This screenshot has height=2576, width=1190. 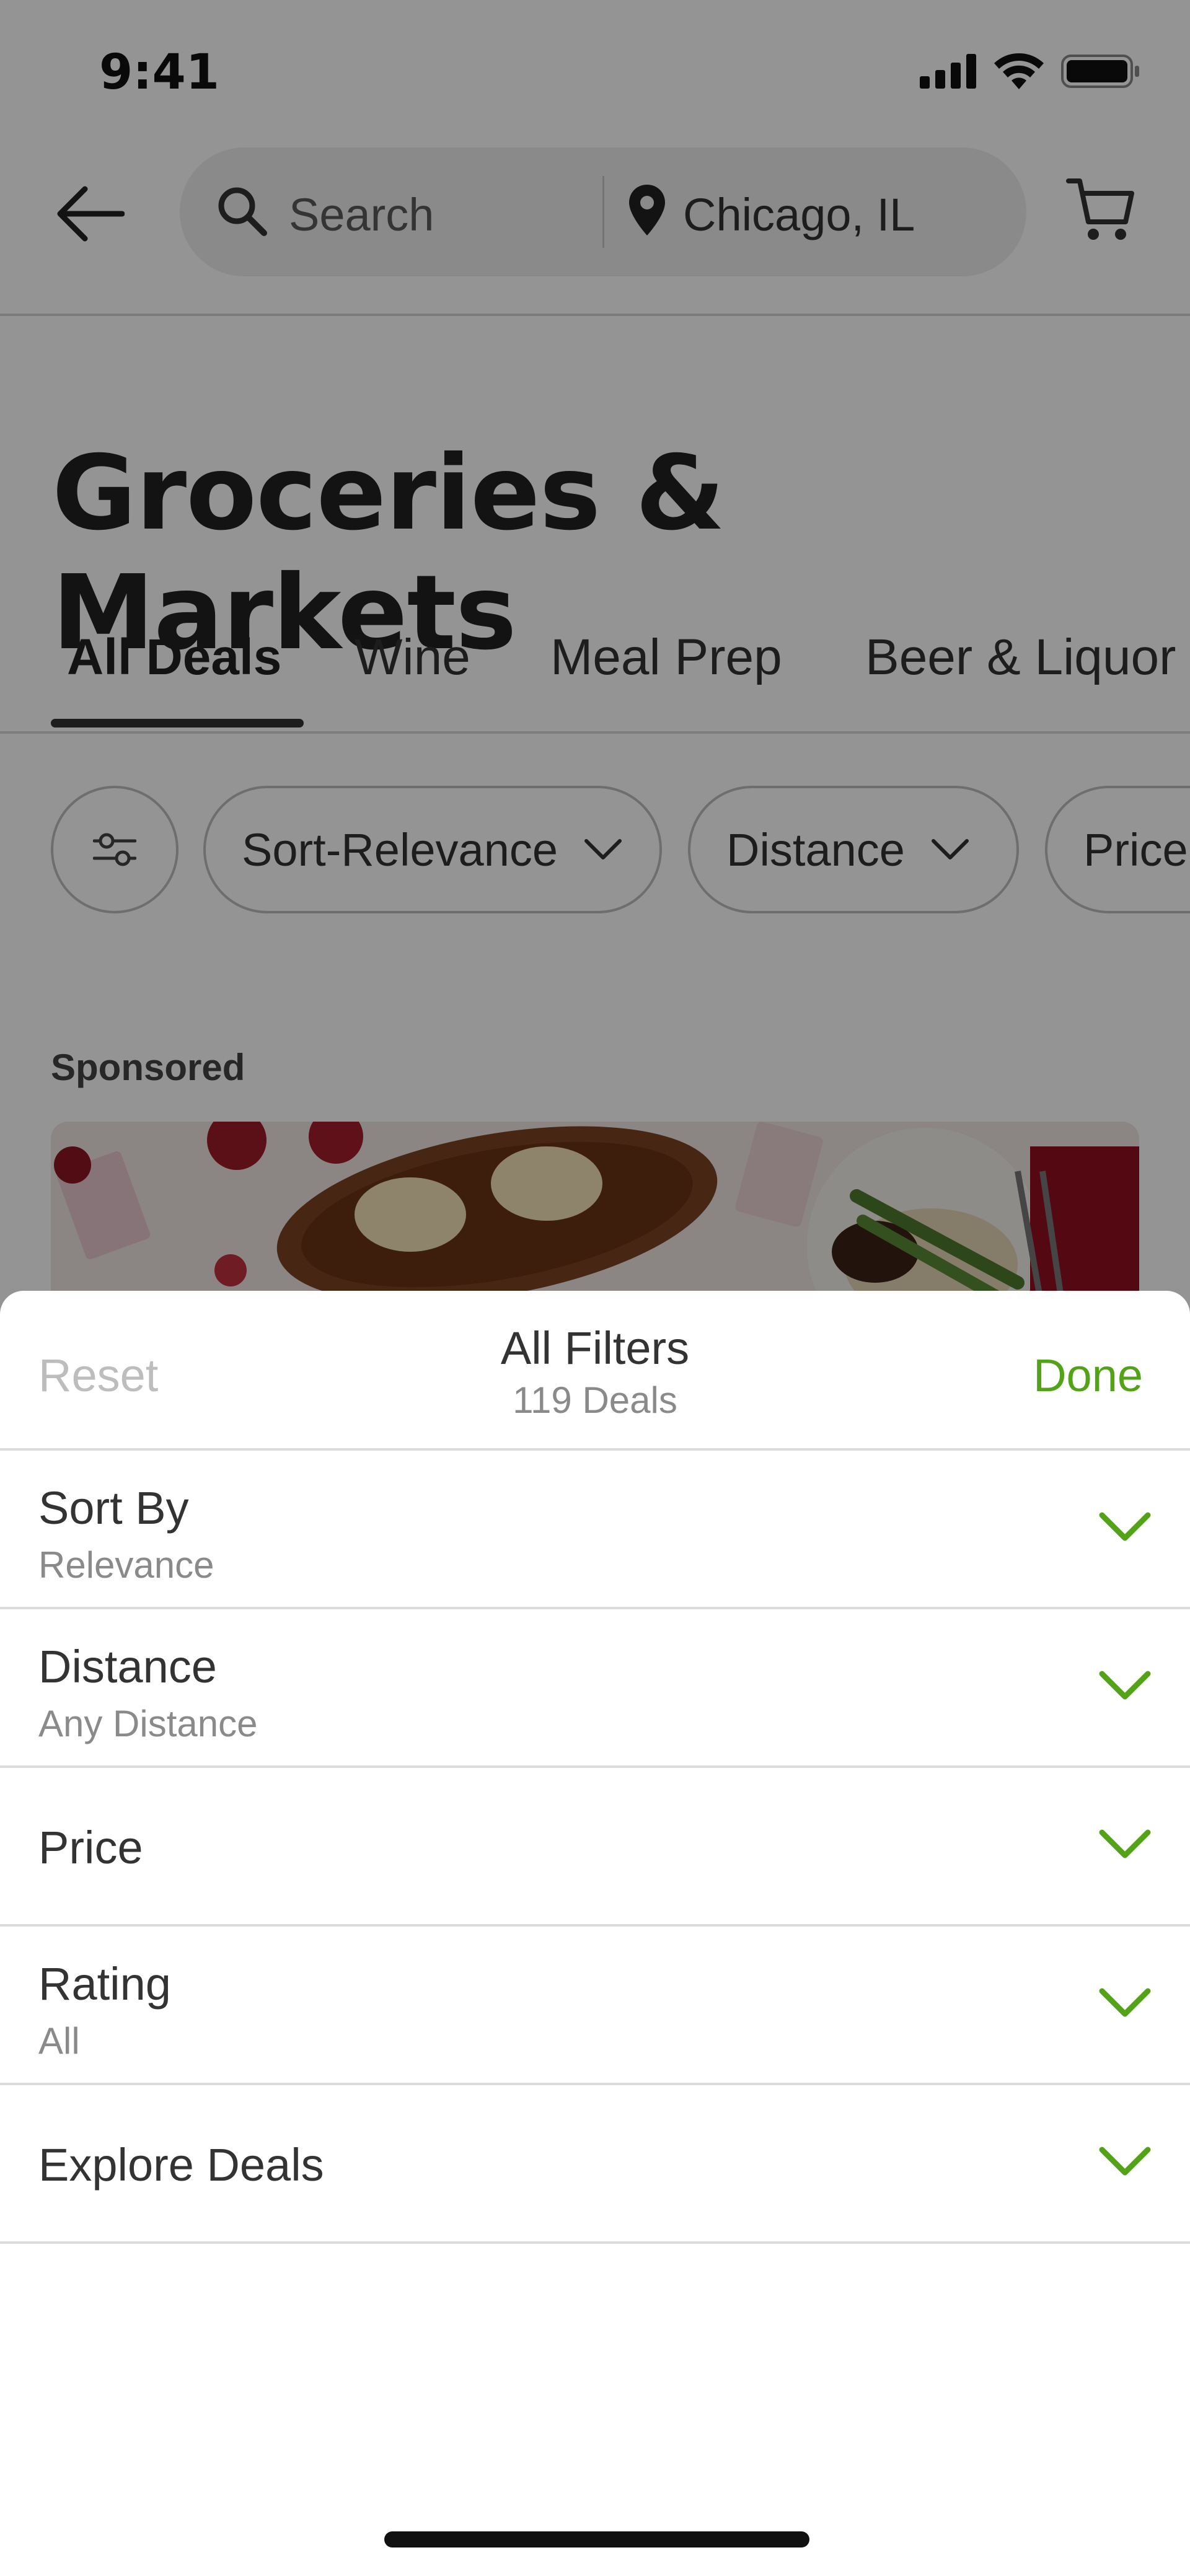 I want to click on sheet-title: All Filters, so click(x=595, y=1348).